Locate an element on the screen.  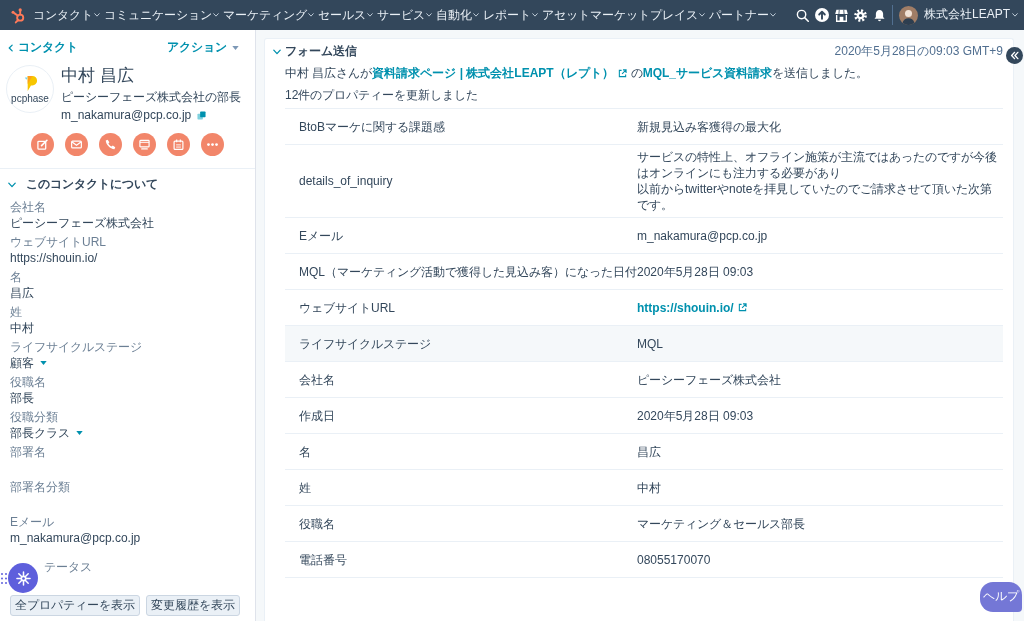
property-value: 新規見込み客獲得の最大化 is located at coordinates (709, 126).